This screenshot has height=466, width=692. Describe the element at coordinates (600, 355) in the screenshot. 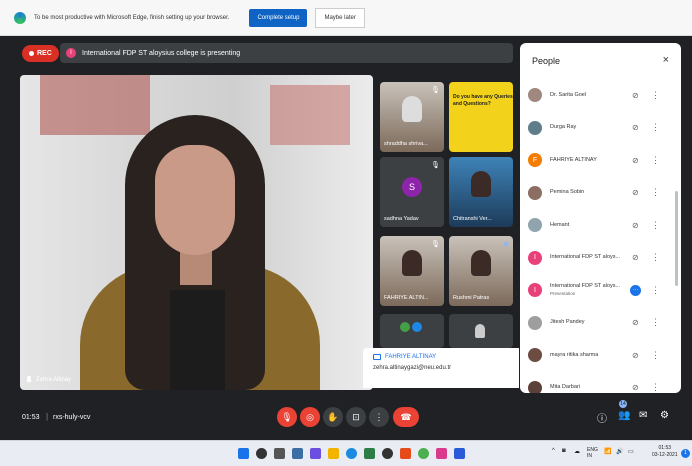

I see `list-item: mayra ritika sharma ⊘ ⋮` at that location.